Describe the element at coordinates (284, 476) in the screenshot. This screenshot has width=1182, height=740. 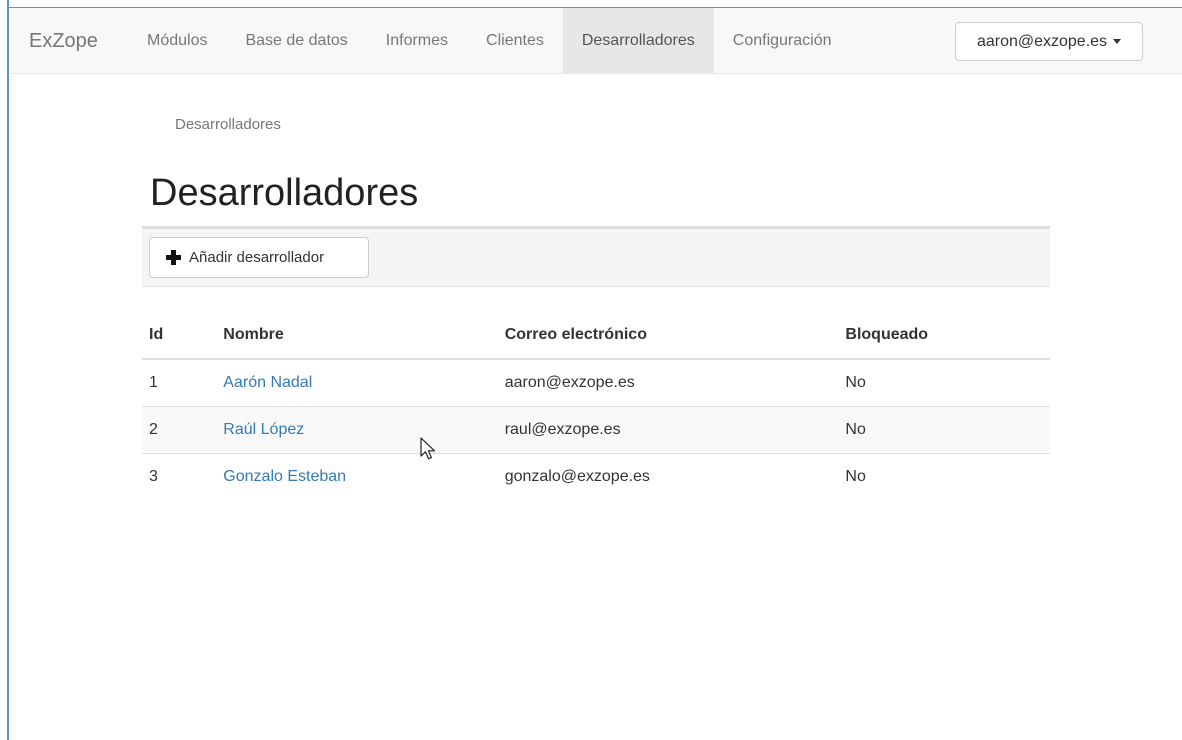
I see `developer-name-link: Gonzalo Esteban` at that location.